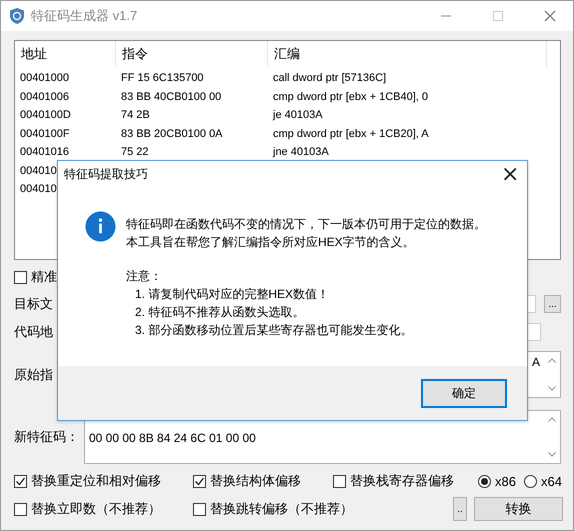  What do you see at coordinates (47, 437) in the screenshot?
I see `field-label: 新特征码：` at bounding box center [47, 437].